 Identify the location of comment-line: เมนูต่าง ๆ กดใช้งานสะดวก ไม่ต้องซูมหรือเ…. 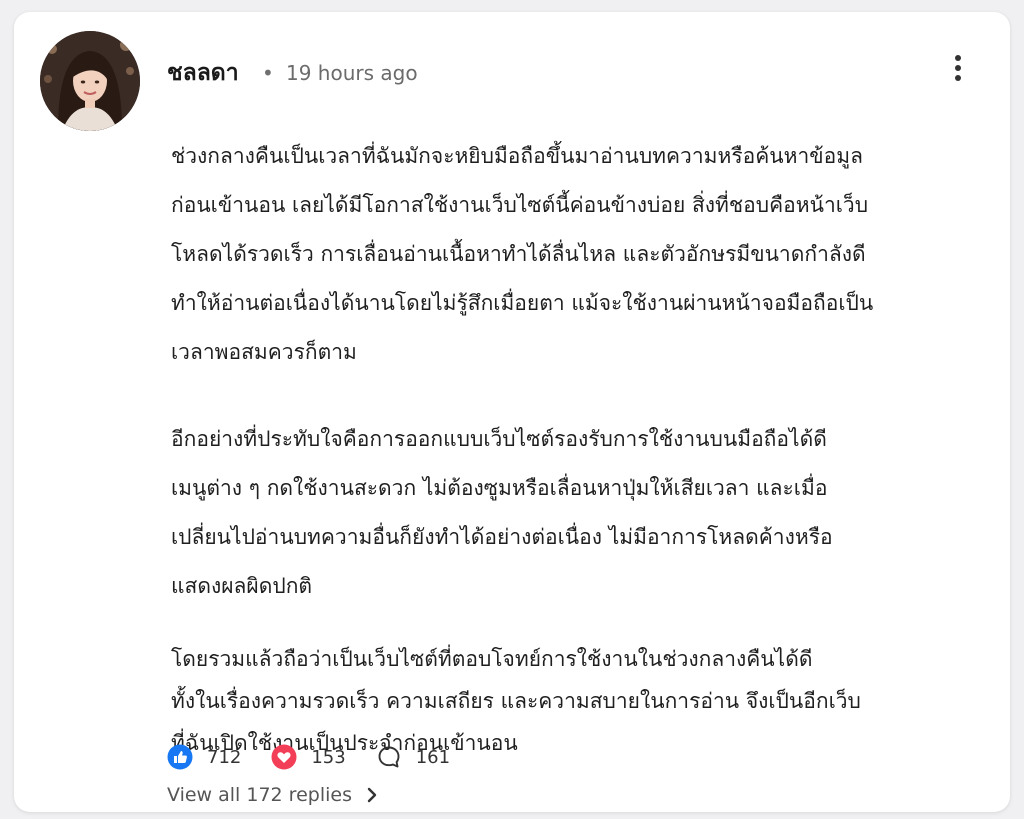
(499, 488).